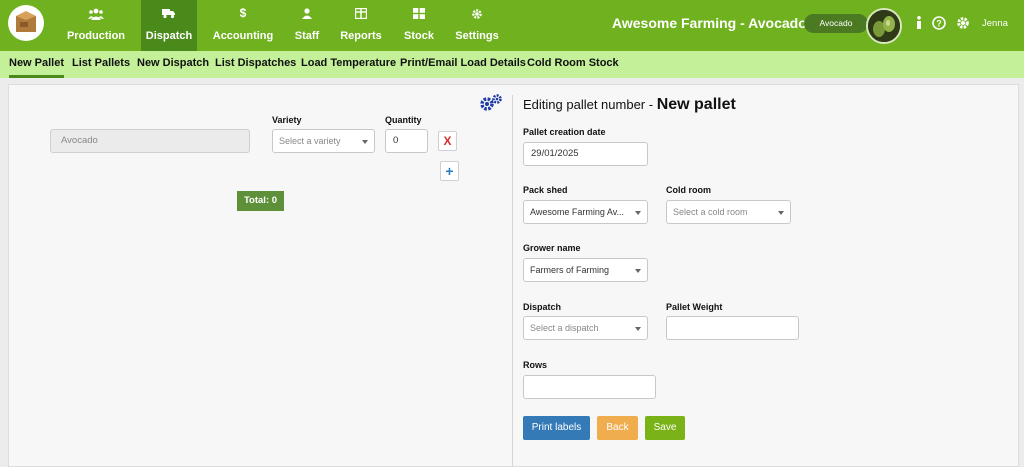  I want to click on variety-placeholder: Select a variety, so click(310, 141).